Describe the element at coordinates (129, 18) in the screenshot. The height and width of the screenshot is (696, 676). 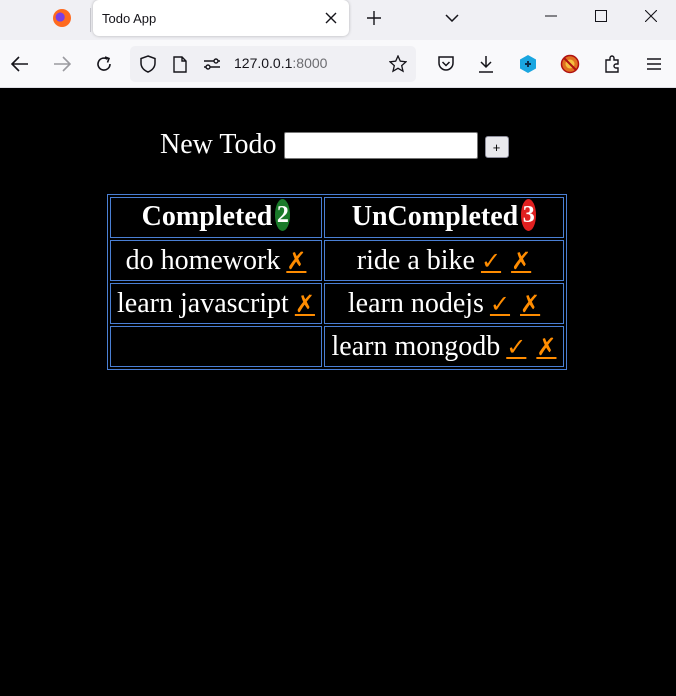
I see `tab-title: Todo App` at that location.